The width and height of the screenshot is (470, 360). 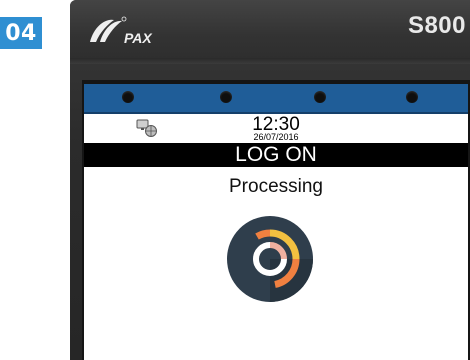 I want to click on step-number-badge: 04, so click(x=21, y=33).